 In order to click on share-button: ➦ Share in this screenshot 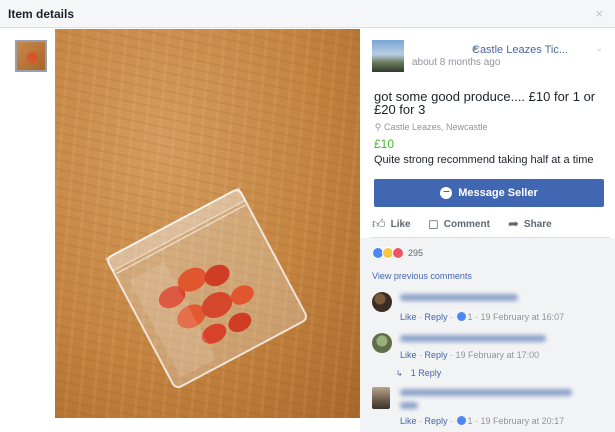, I will do `click(530, 224)`.